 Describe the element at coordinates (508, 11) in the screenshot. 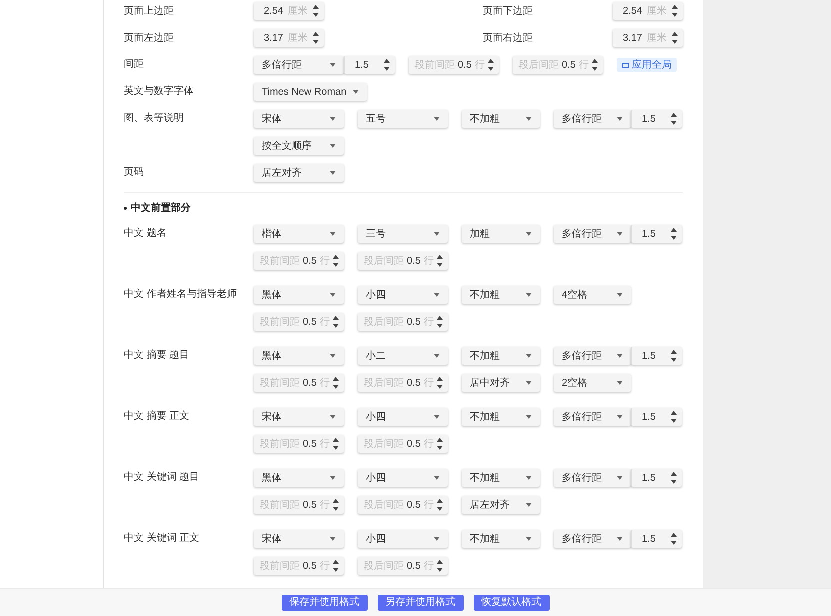

I see `field-label: 页面下边距` at that location.